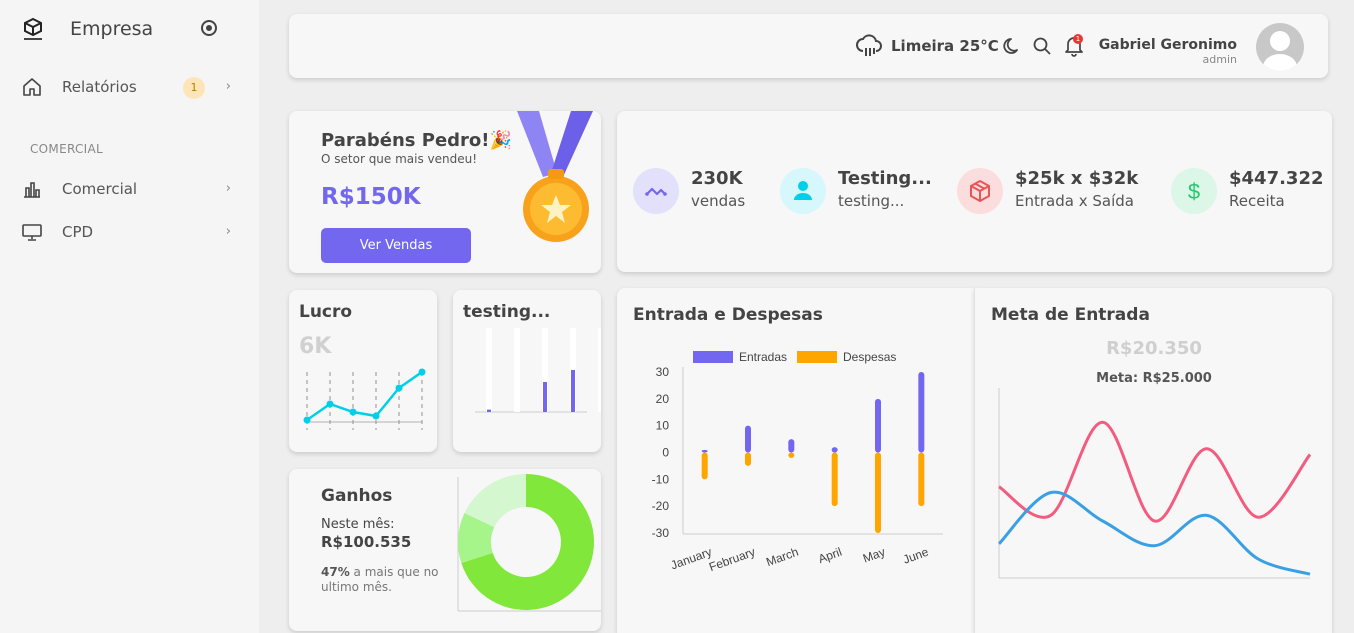 This screenshot has width=1354, height=633. I want to click on avatar, so click(1280, 47).